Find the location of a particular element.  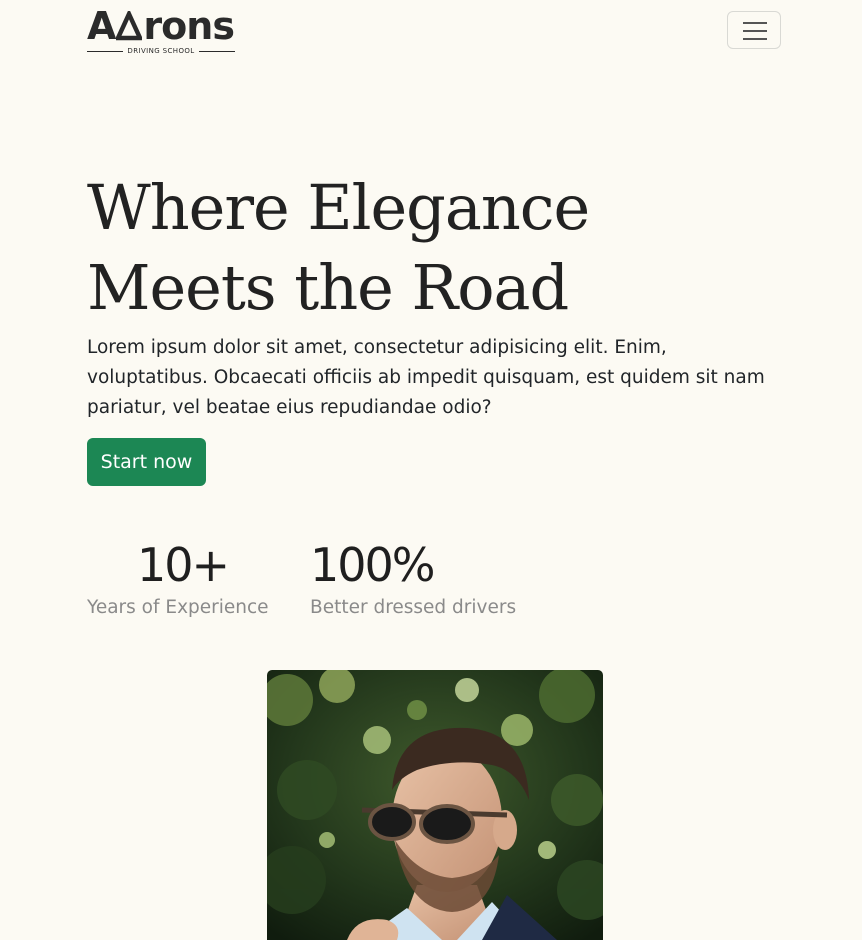

photo-illustration is located at coordinates (435, 805).